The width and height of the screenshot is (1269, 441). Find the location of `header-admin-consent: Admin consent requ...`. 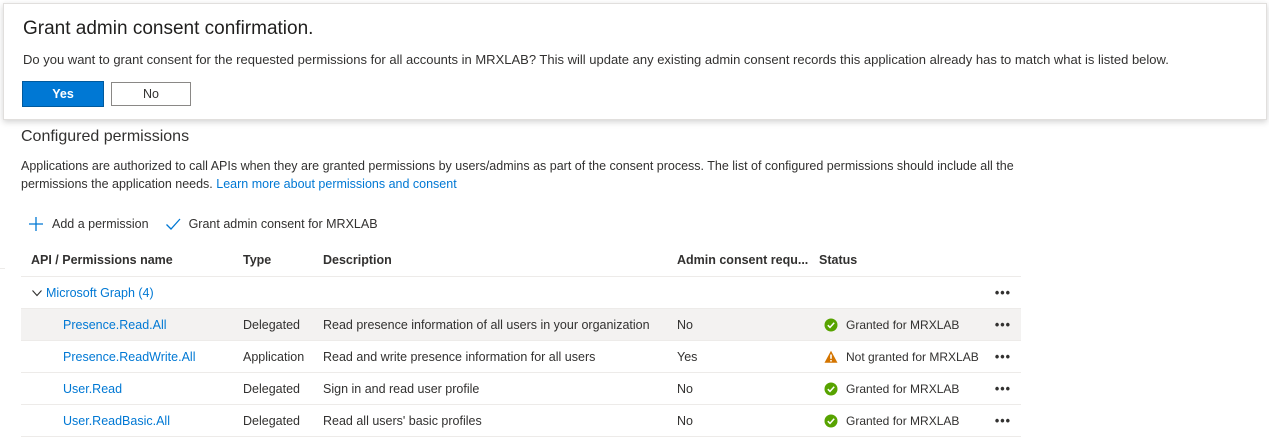

header-admin-consent: Admin consent requ... is located at coordinates (747, 259).